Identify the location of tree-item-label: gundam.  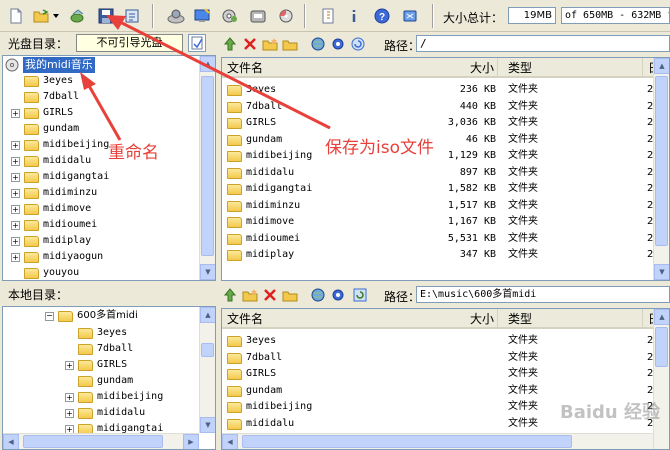
(61, 129).